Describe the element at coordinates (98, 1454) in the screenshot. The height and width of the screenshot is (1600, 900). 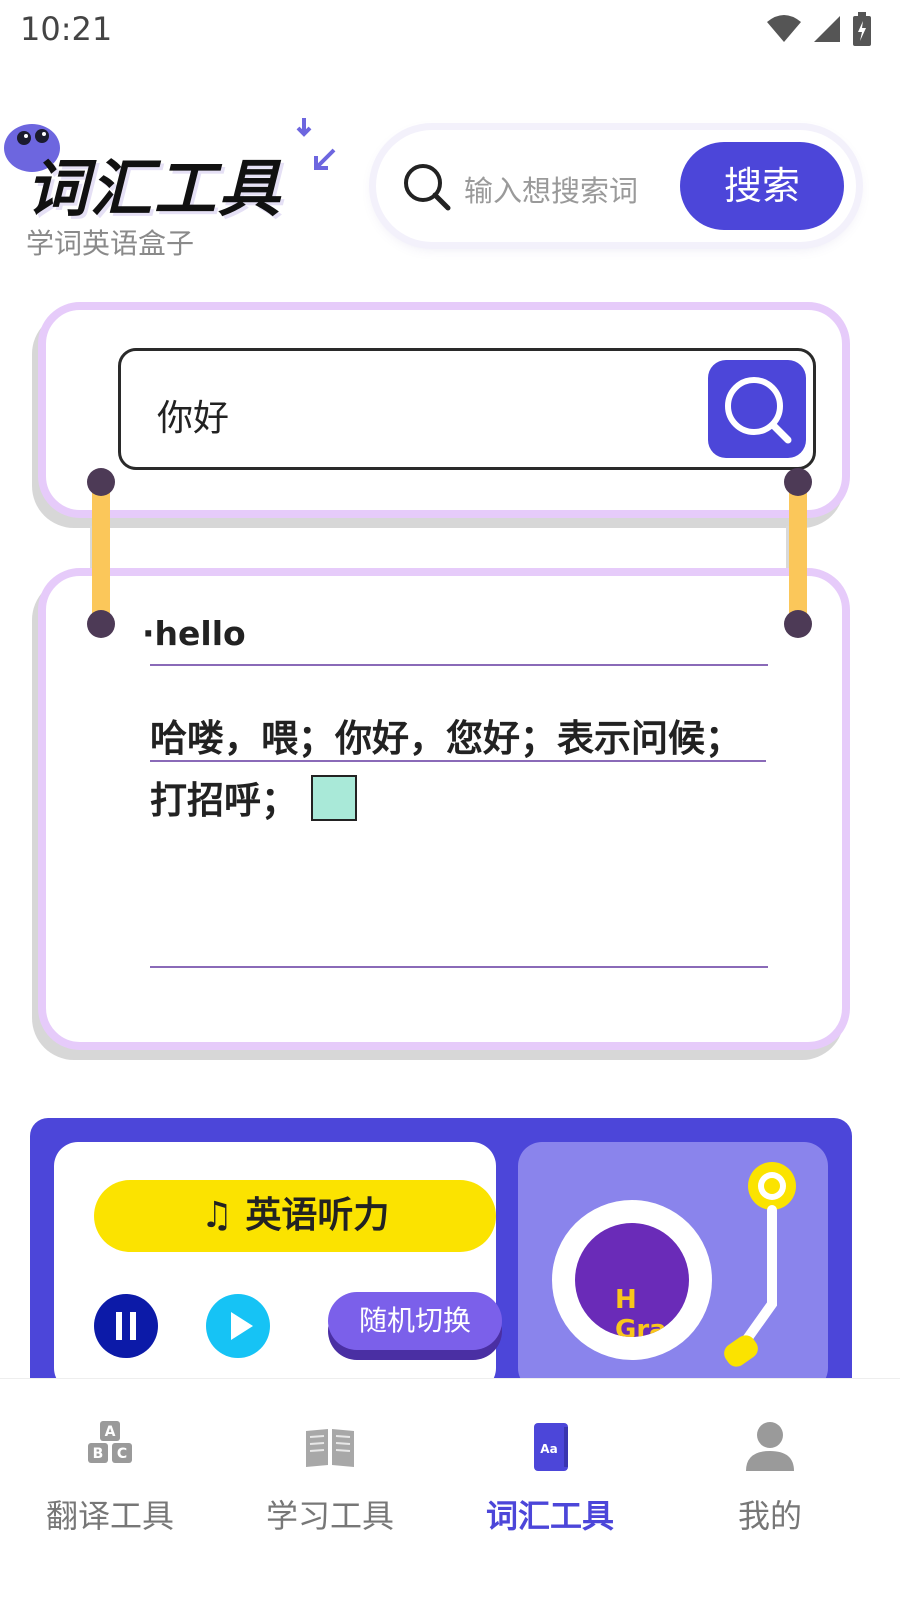
I see `svg-text: B` at that location.